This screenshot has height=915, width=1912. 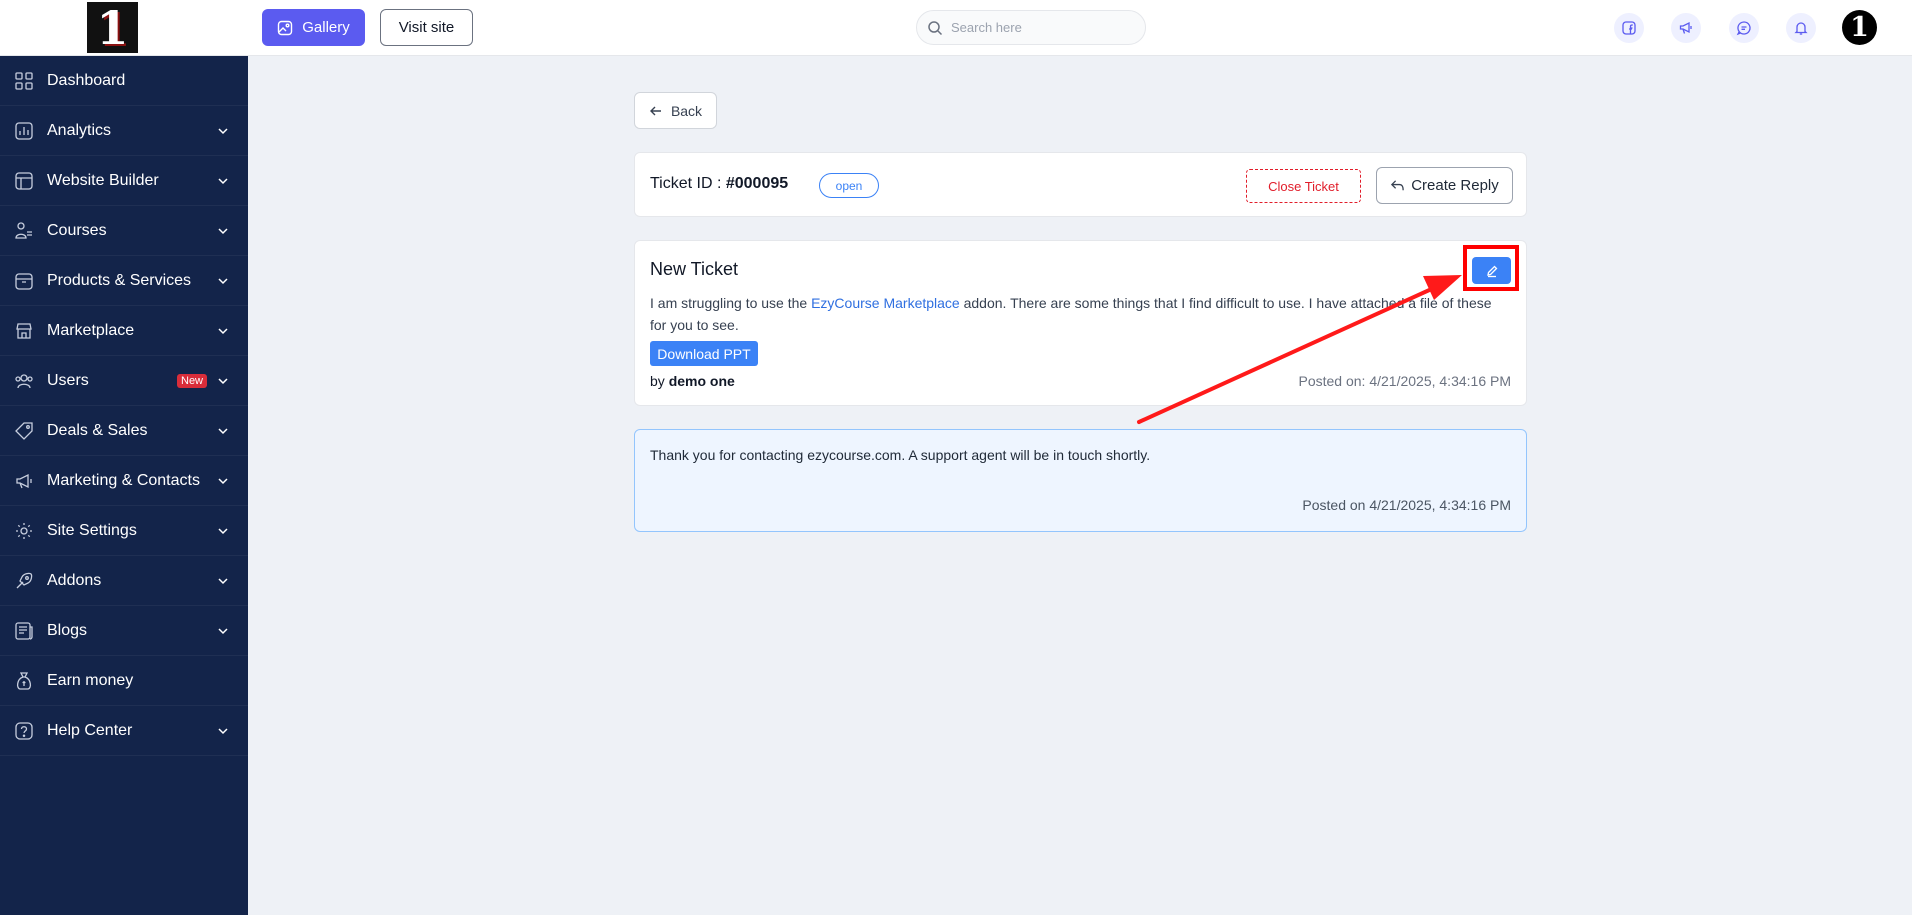 I want to click on sidebar-item-deals-sales: Deals & Sales, so click(x=124, y=431).